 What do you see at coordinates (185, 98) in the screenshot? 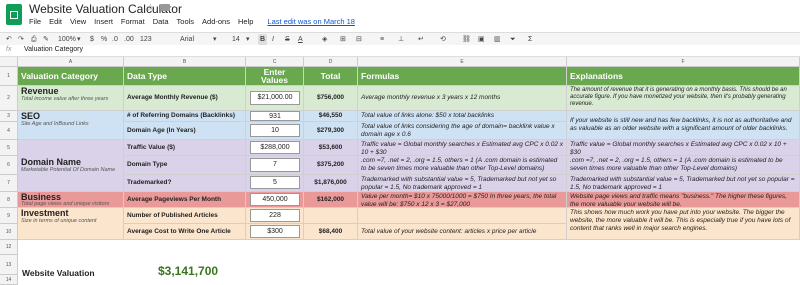
I see `type-monthly-revenue: Average Monthly Revenue ($)` at bounding box center [185, 98].